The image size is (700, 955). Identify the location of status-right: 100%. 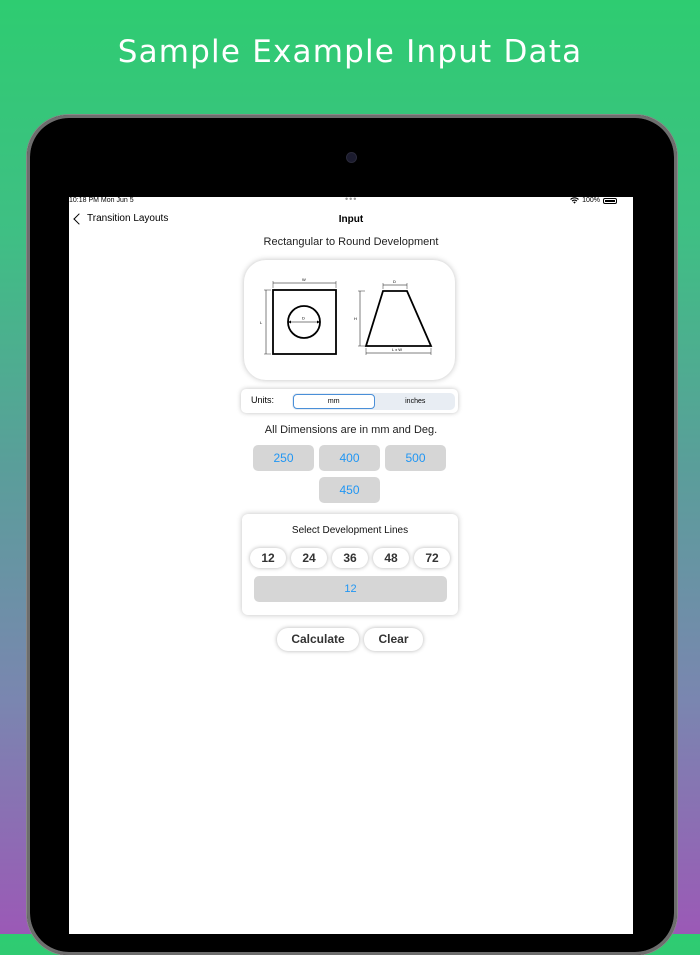
(593, 200).